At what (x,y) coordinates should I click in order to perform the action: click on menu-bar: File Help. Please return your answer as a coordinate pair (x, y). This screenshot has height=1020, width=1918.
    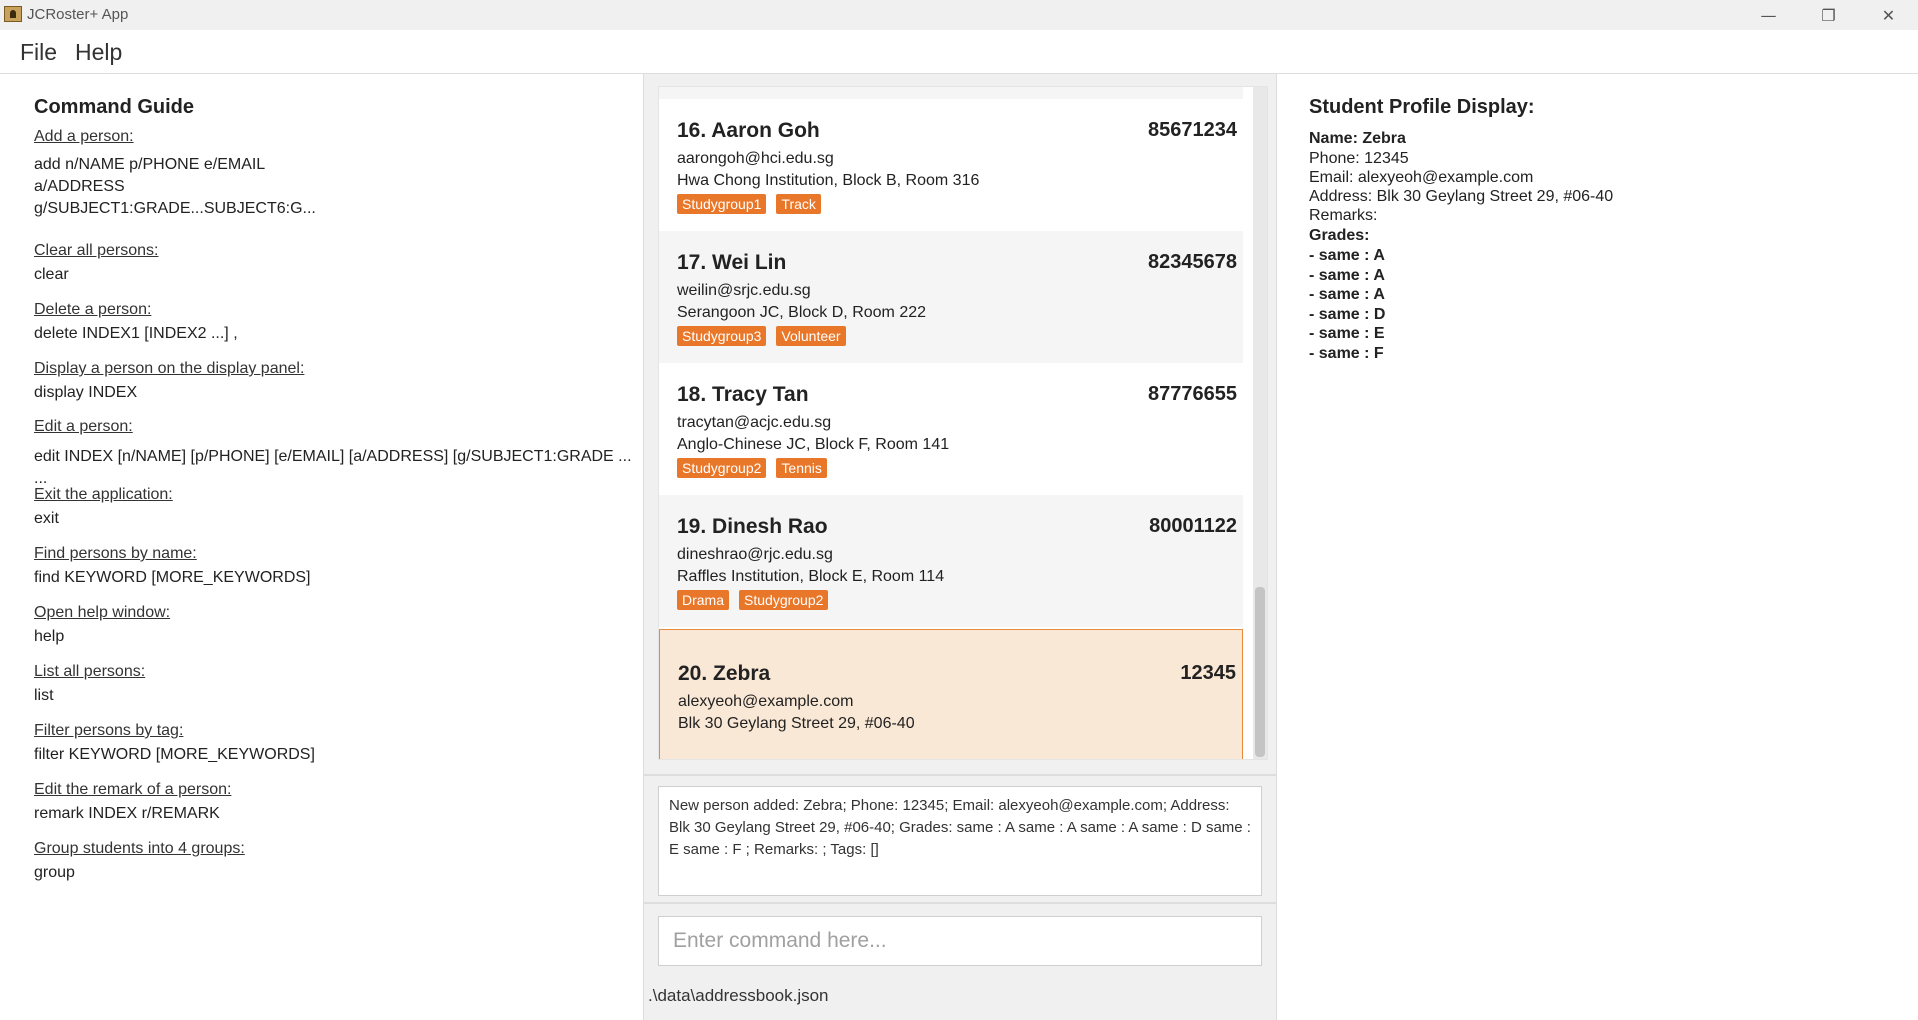
    Looking at the image, I should click on (959, 52).